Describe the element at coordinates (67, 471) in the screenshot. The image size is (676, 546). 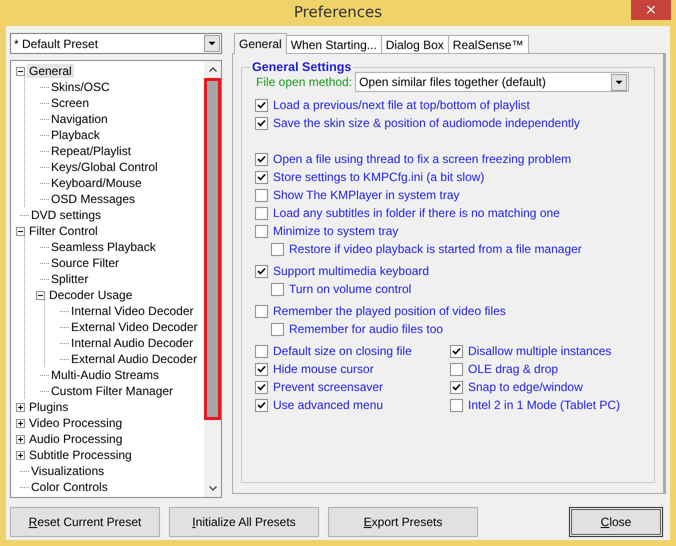
I see `tree-item: Visualizations` at that location.